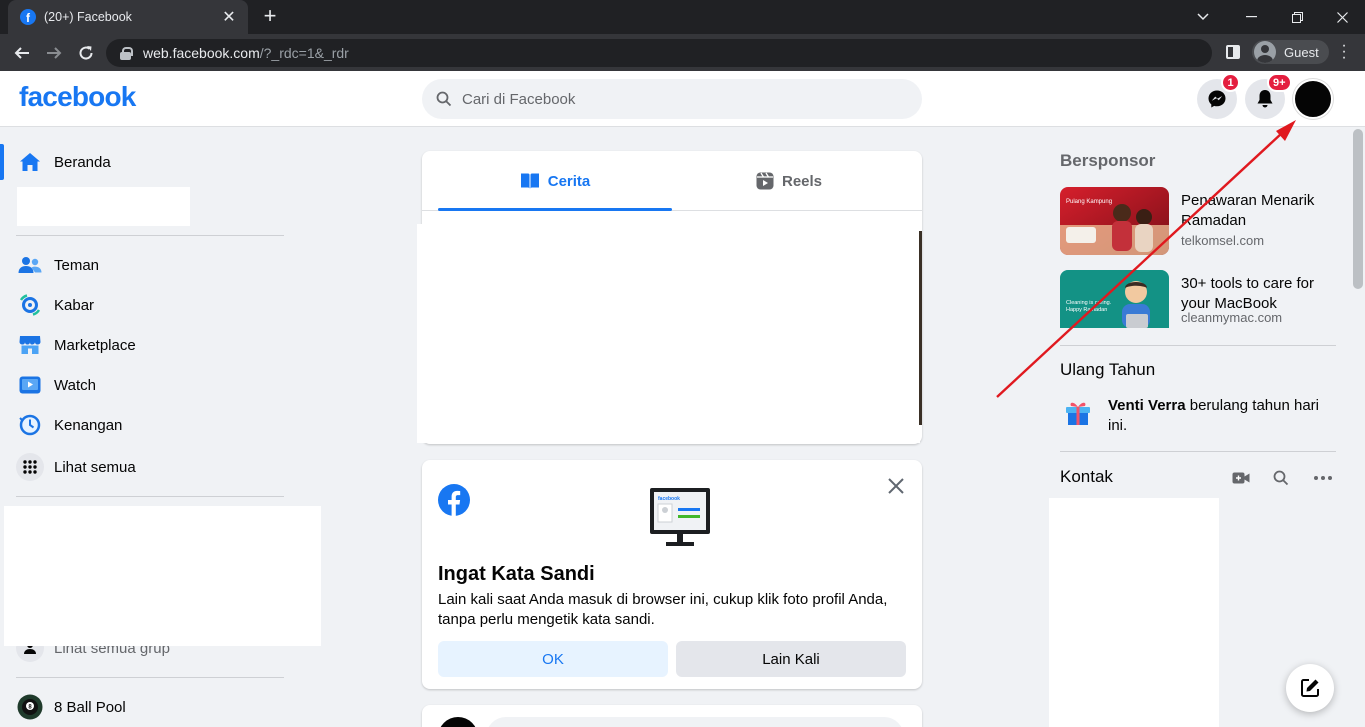 Image resolution: width=1365 pixels, height=727 pixels. What do you see at coordinates (76, 467) in the screenshot?
I see `sidebar-item-lihat-semua: Lihat semua` at bounding box center [76, 467].